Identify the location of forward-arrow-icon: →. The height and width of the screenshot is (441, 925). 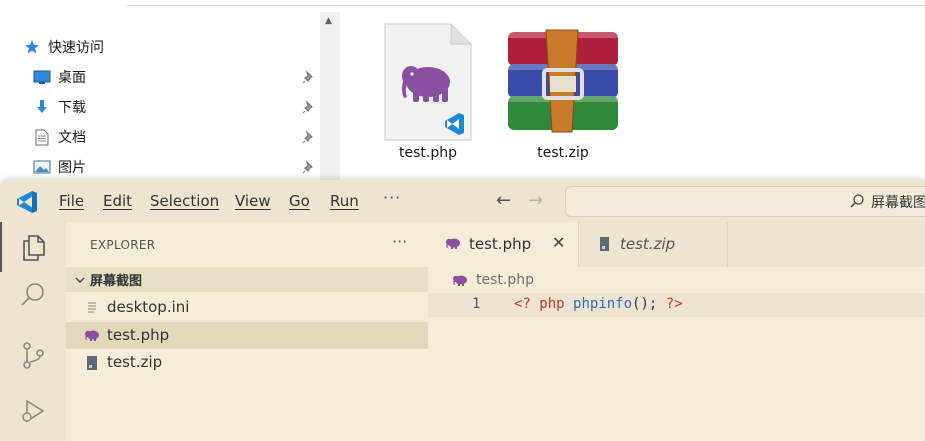
(535, 200).